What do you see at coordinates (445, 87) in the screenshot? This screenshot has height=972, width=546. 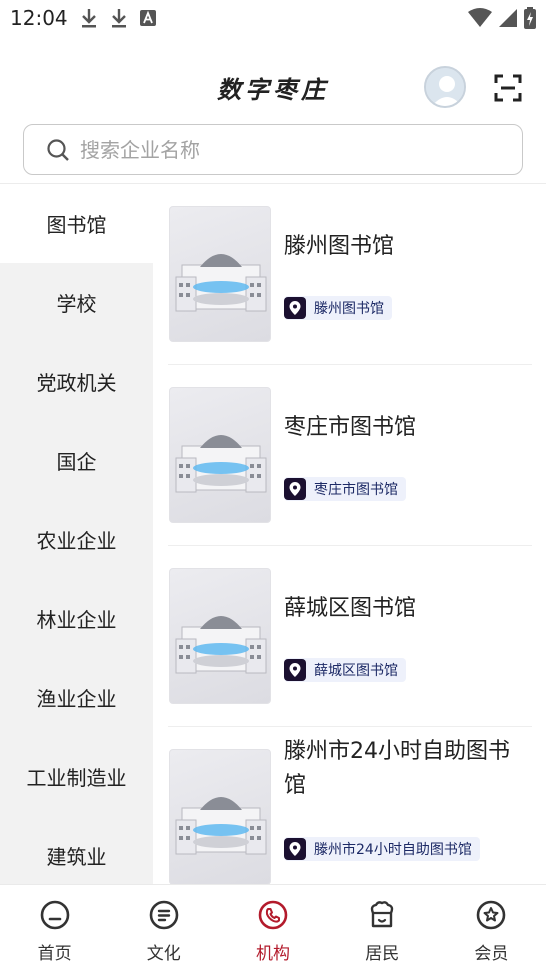 I see `avatar` at bounding box center [445, 87].